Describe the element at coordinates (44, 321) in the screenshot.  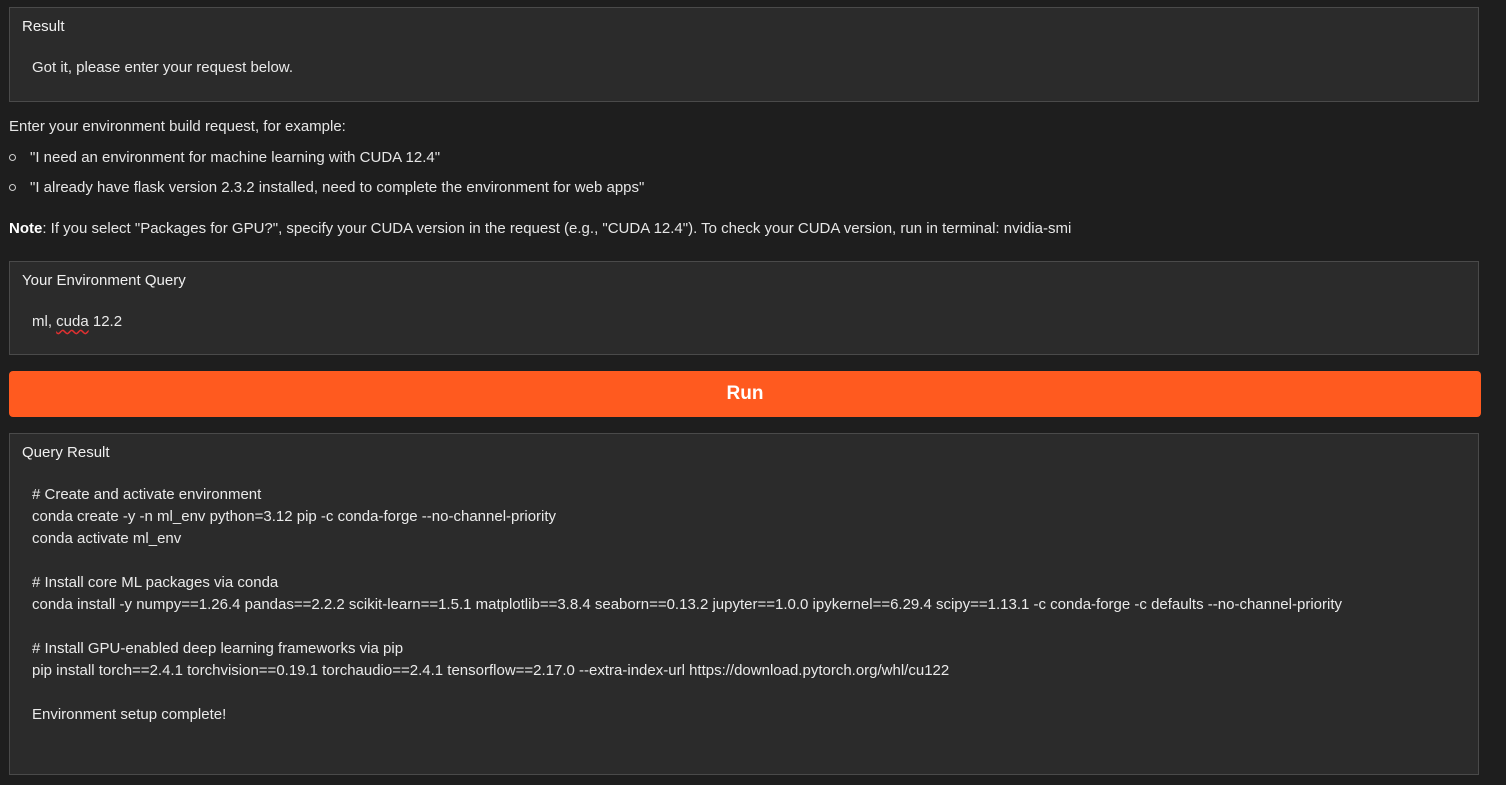
I see `query-value-prefix: ml,` at that location.